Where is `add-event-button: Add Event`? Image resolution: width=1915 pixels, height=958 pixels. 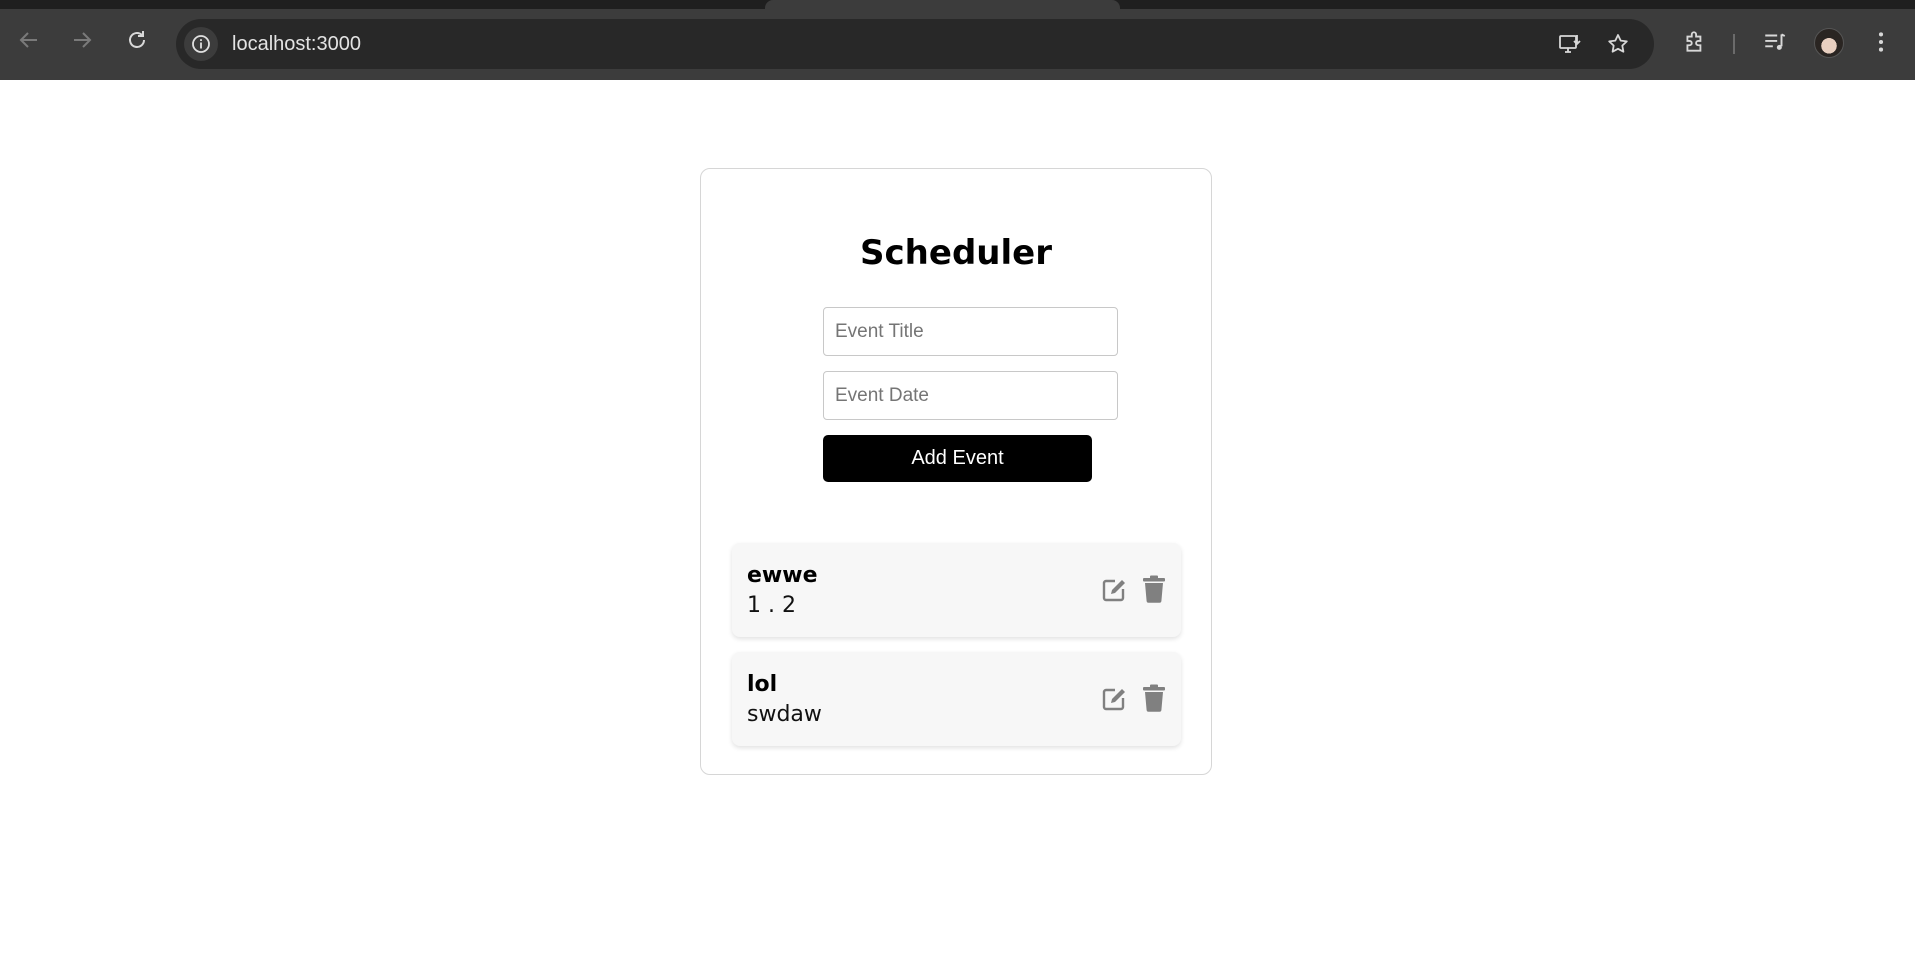 add-event-button: Add Event is located at coordinates (957, 458).